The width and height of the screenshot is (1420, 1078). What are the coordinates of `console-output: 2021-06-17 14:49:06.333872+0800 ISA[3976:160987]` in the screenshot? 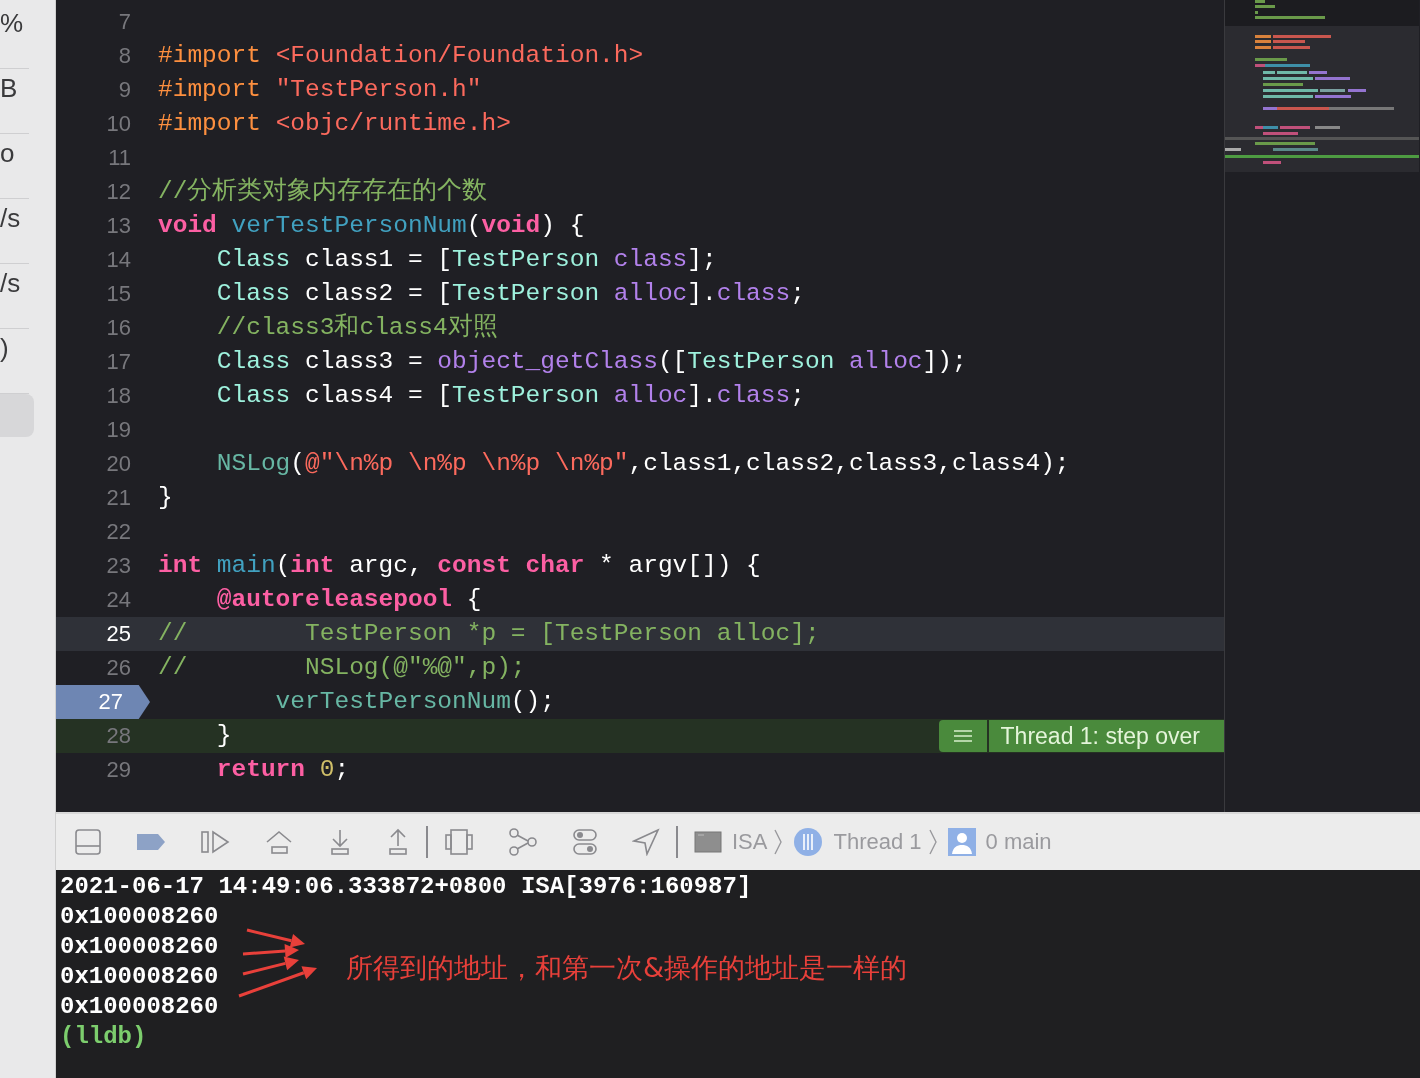 It's located at (406, 887).